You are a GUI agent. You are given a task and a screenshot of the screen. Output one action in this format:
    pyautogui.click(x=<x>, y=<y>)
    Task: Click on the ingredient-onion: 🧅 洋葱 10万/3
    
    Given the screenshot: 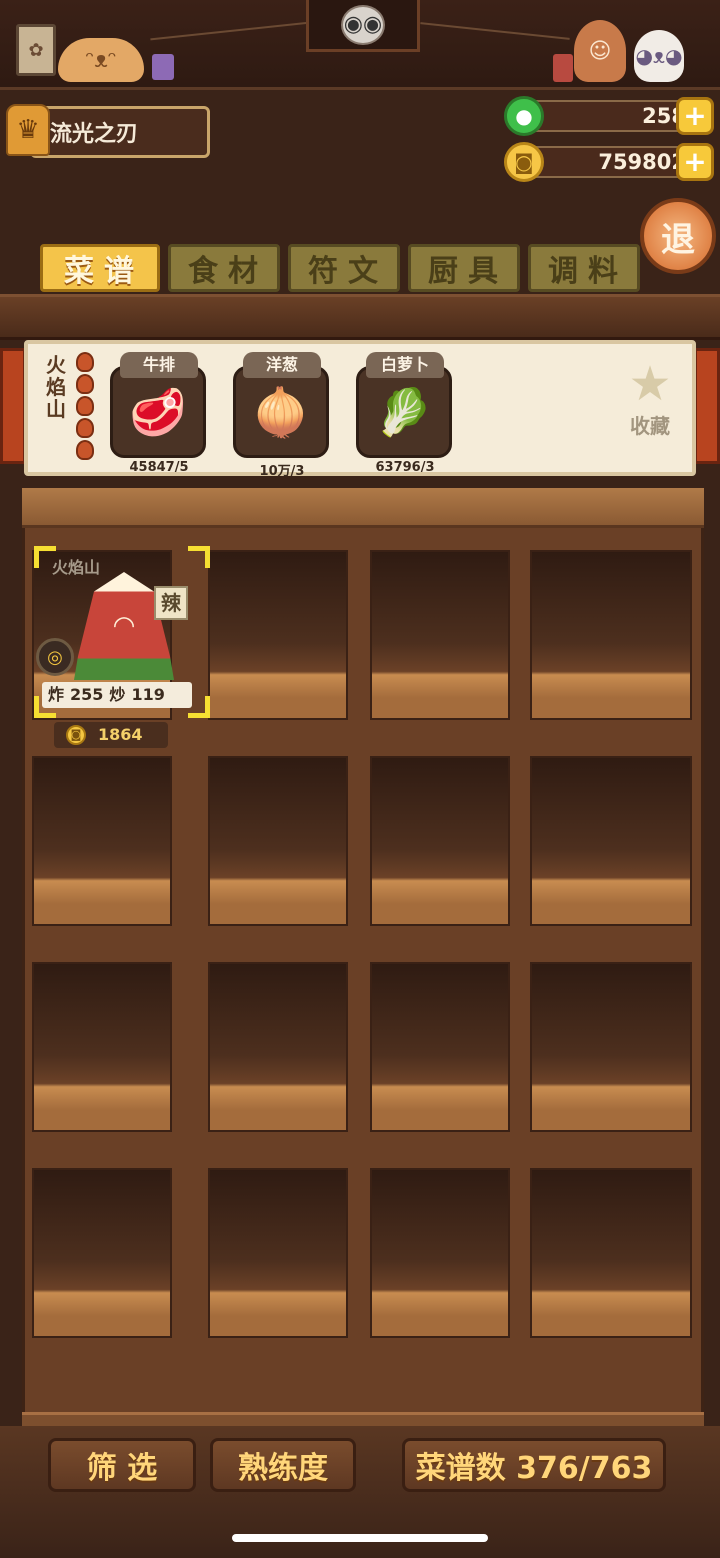 What is the action you would take?
    pyautogui.click(x=282, y=415)
    